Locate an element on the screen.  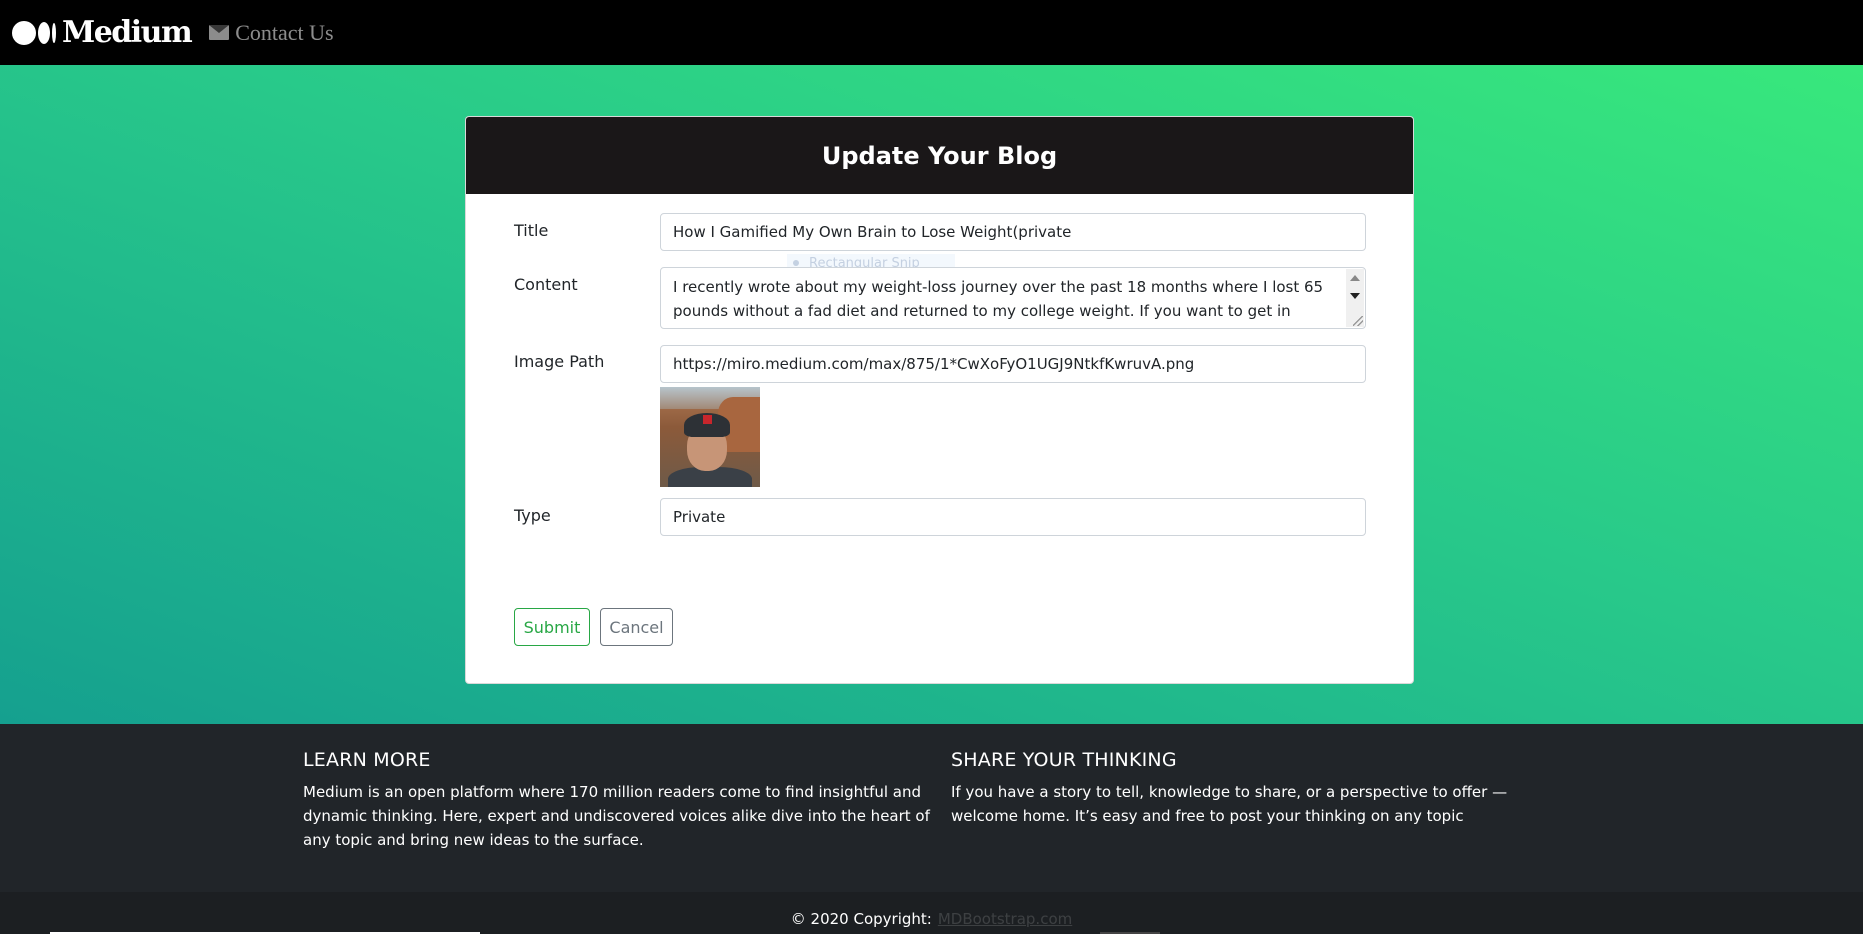
scroll-down-icon is located at coordinates (1355, 296).